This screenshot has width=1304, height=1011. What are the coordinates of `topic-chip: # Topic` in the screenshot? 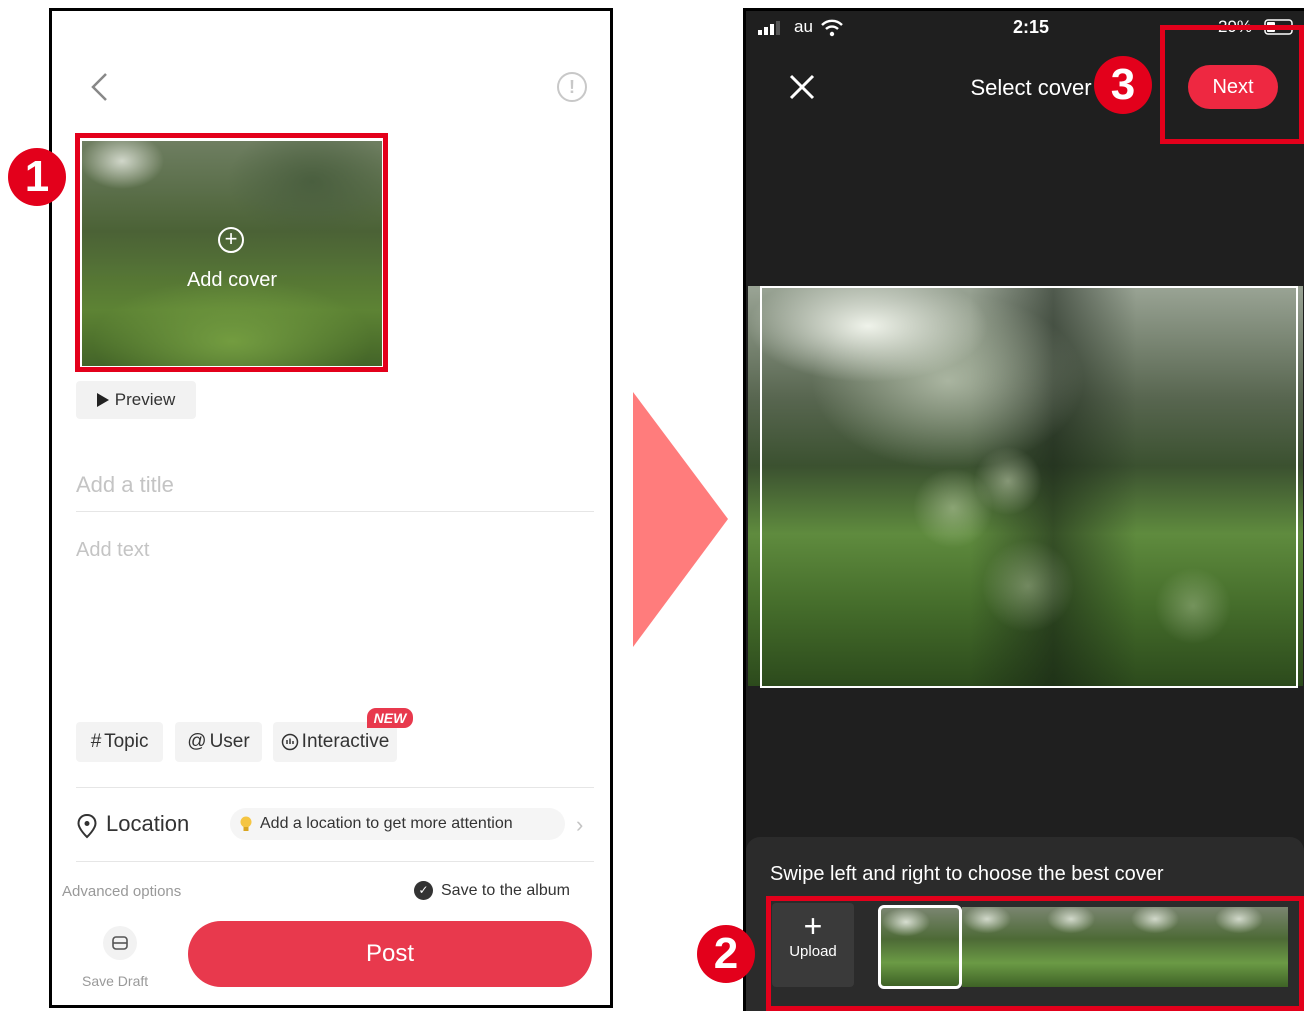 It's located at (119, 742).